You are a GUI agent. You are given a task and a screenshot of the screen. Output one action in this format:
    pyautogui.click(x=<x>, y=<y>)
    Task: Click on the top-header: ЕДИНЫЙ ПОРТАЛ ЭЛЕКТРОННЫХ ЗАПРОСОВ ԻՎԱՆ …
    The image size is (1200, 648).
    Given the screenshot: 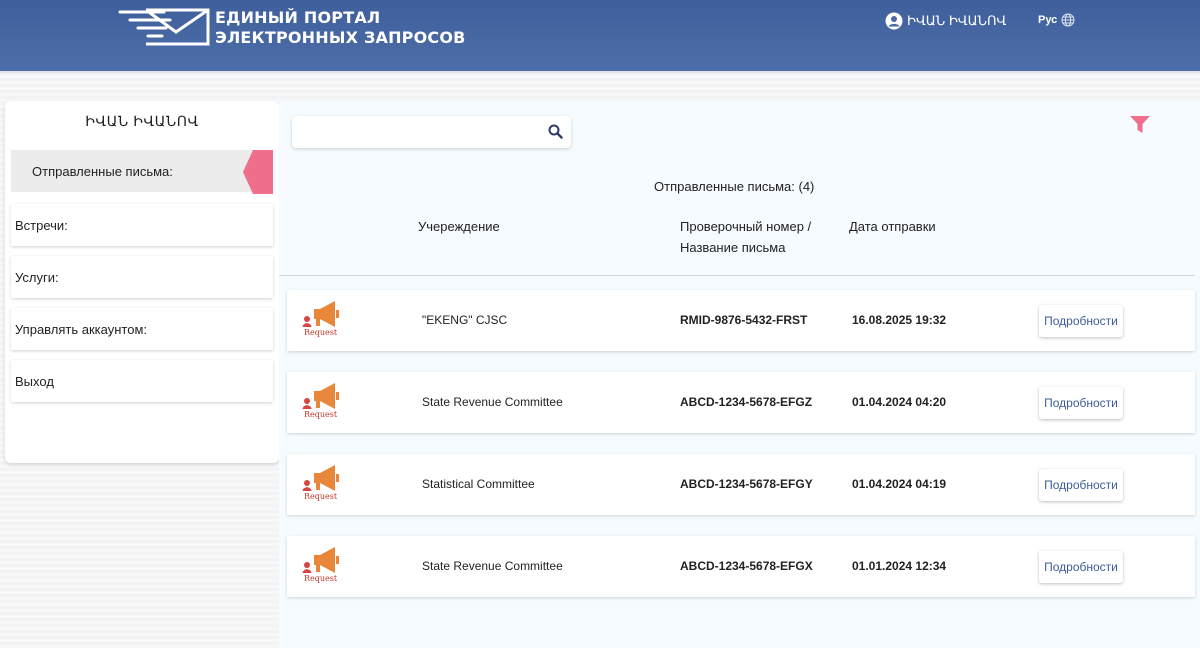 What is the action you would take?
    pyautogui.click(x=600, y=36)
    